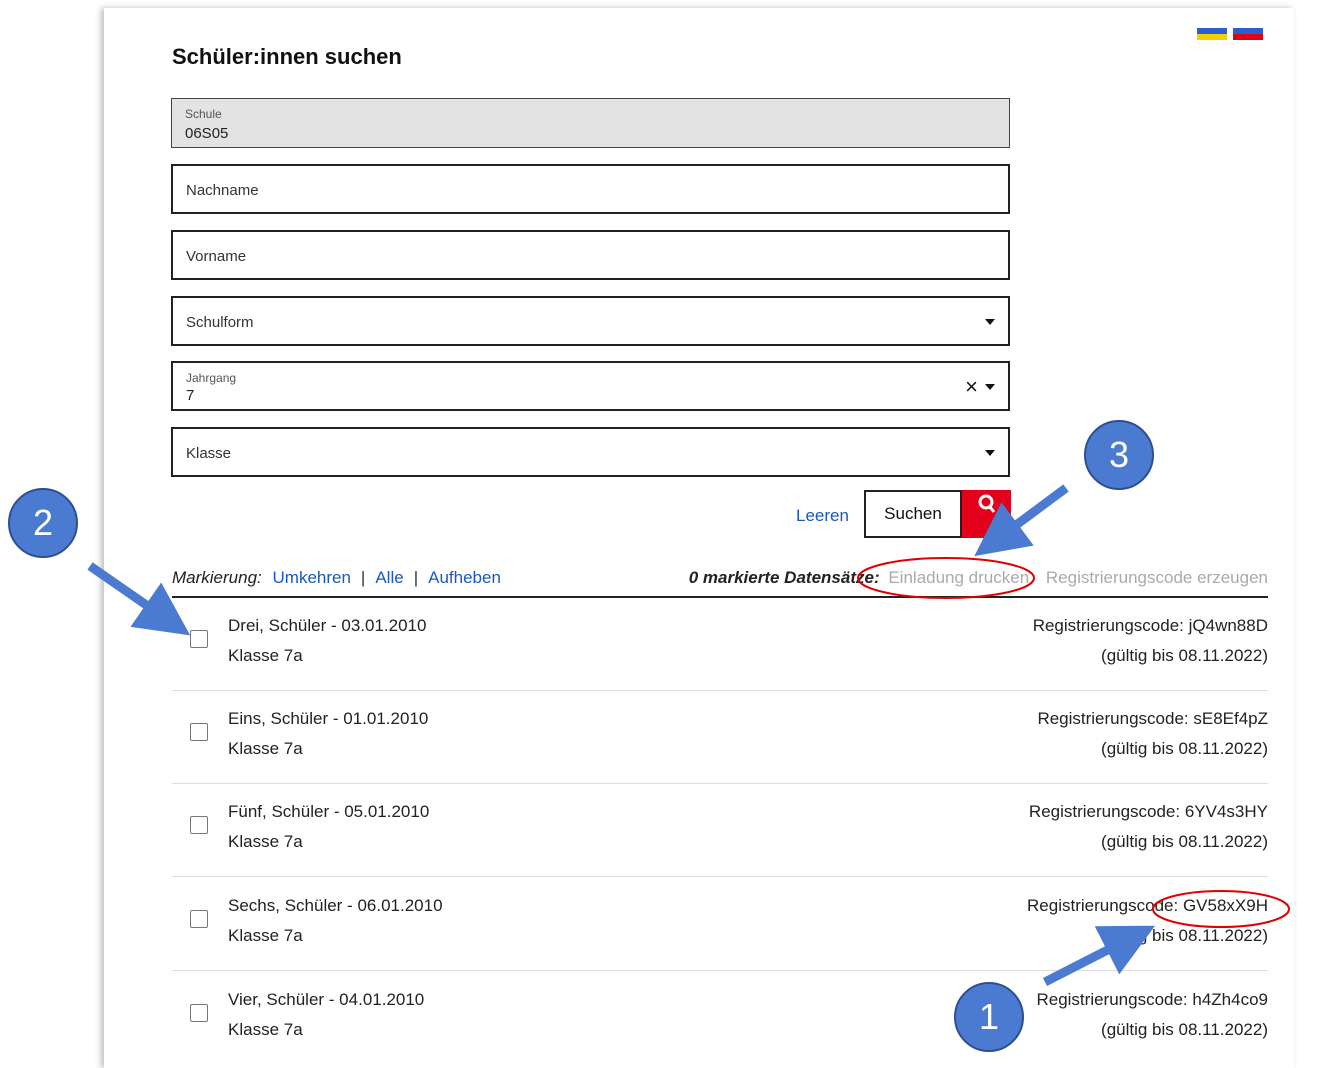 The image size is (1331, 1068). I want to click on annotation-badge-3: 3, so click(1119, 455).